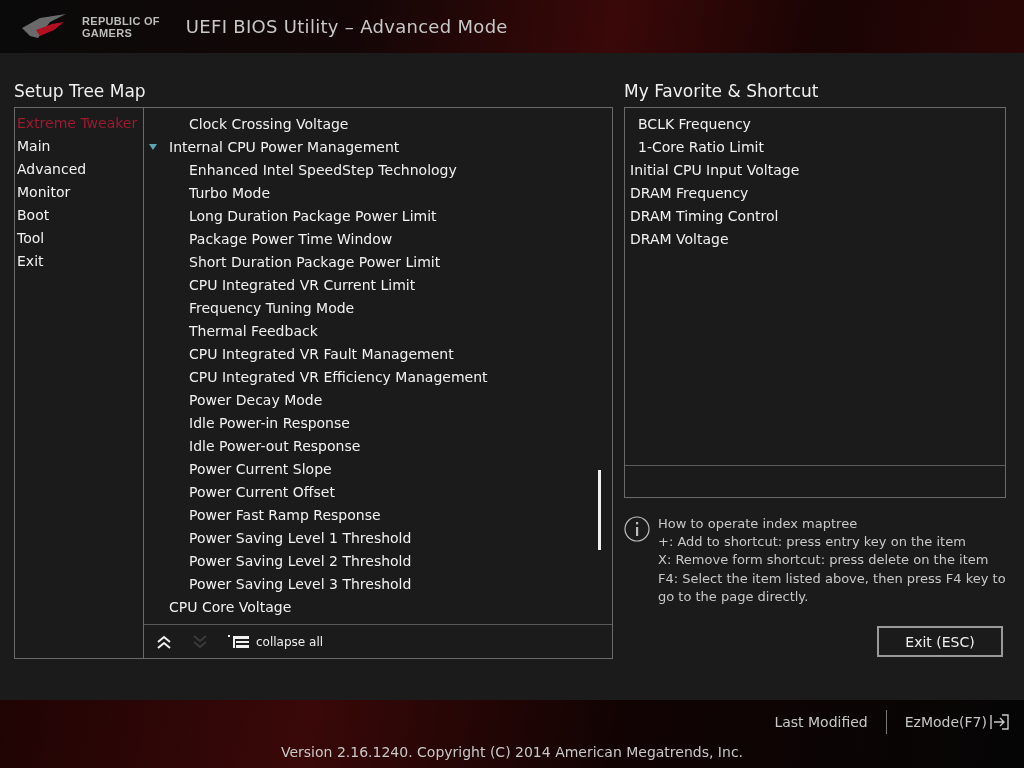 This screenshot has height=768, width=1024. What do you see at coordinates (338, 376) in the screenshot?
I see `tree-item: CPU Integrated VR Efficiency Management` at bounding box center [338, 376].